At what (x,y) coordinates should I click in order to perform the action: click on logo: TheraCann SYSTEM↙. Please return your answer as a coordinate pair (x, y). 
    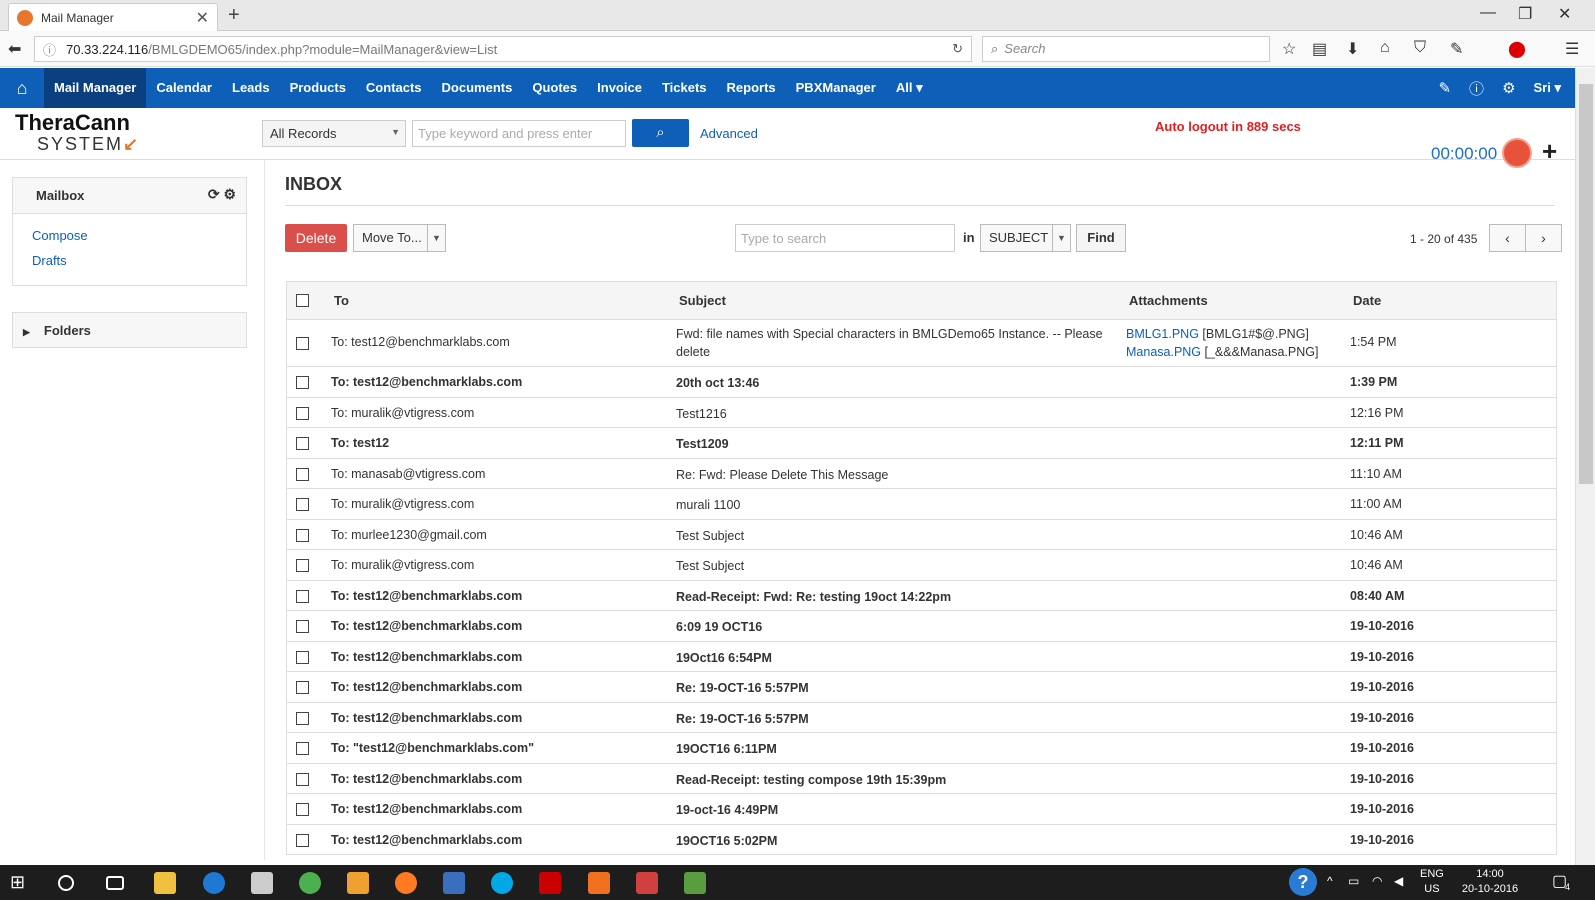
    Looking at the image, I should click on (80, 133).